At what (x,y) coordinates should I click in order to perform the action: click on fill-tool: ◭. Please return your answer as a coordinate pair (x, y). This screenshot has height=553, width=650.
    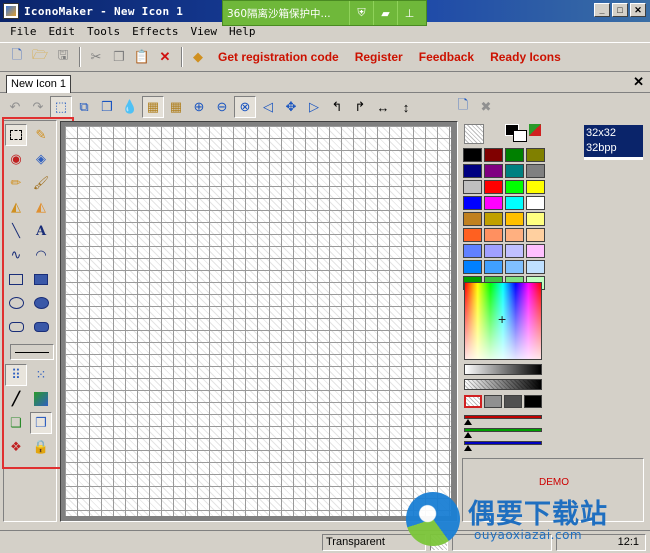
    Looking at the image, I should click on (16, 207).